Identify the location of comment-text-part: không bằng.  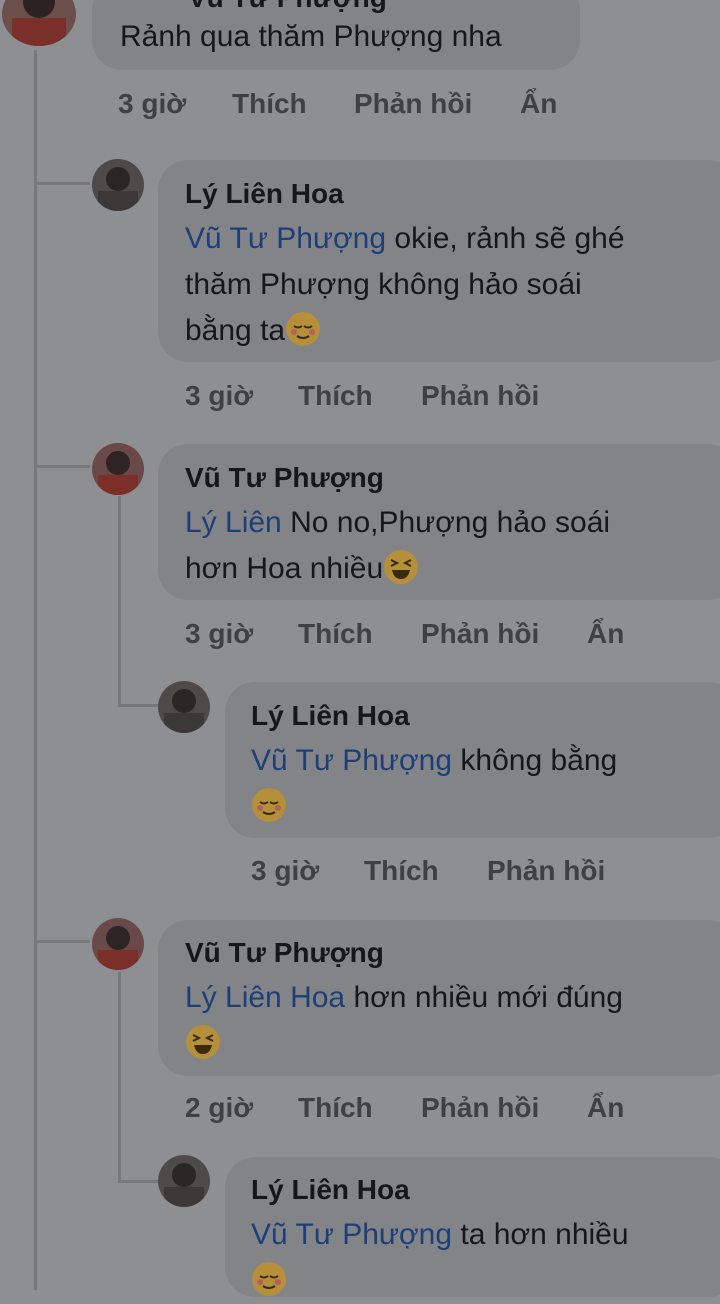
(535, 760).